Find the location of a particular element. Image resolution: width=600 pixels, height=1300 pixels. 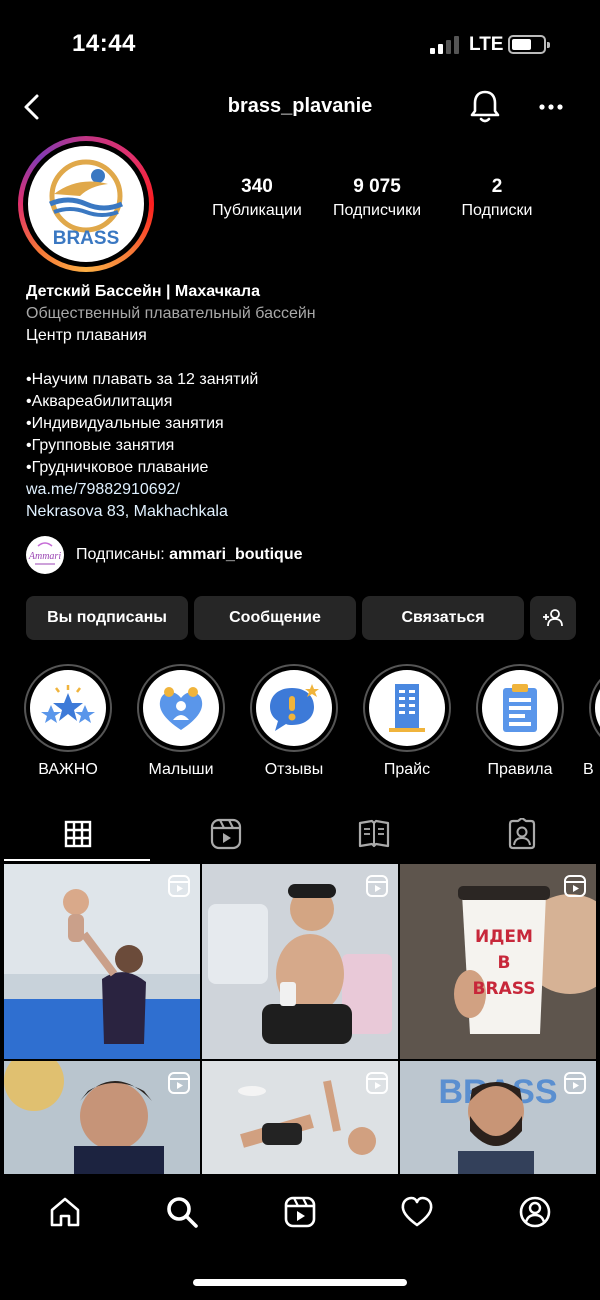

highlight-reviews: Отзывы is located at coordinates (294, 721).